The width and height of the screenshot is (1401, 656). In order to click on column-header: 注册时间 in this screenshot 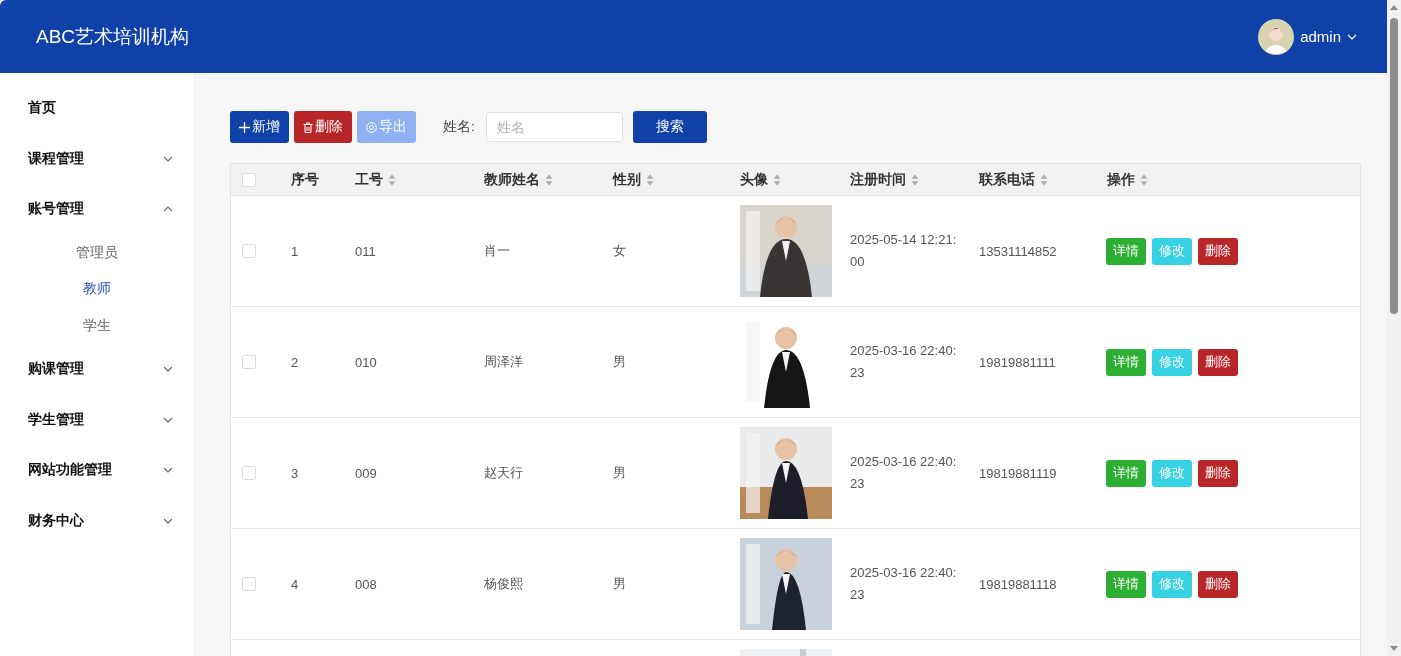, I will do `click(878, 179)`.